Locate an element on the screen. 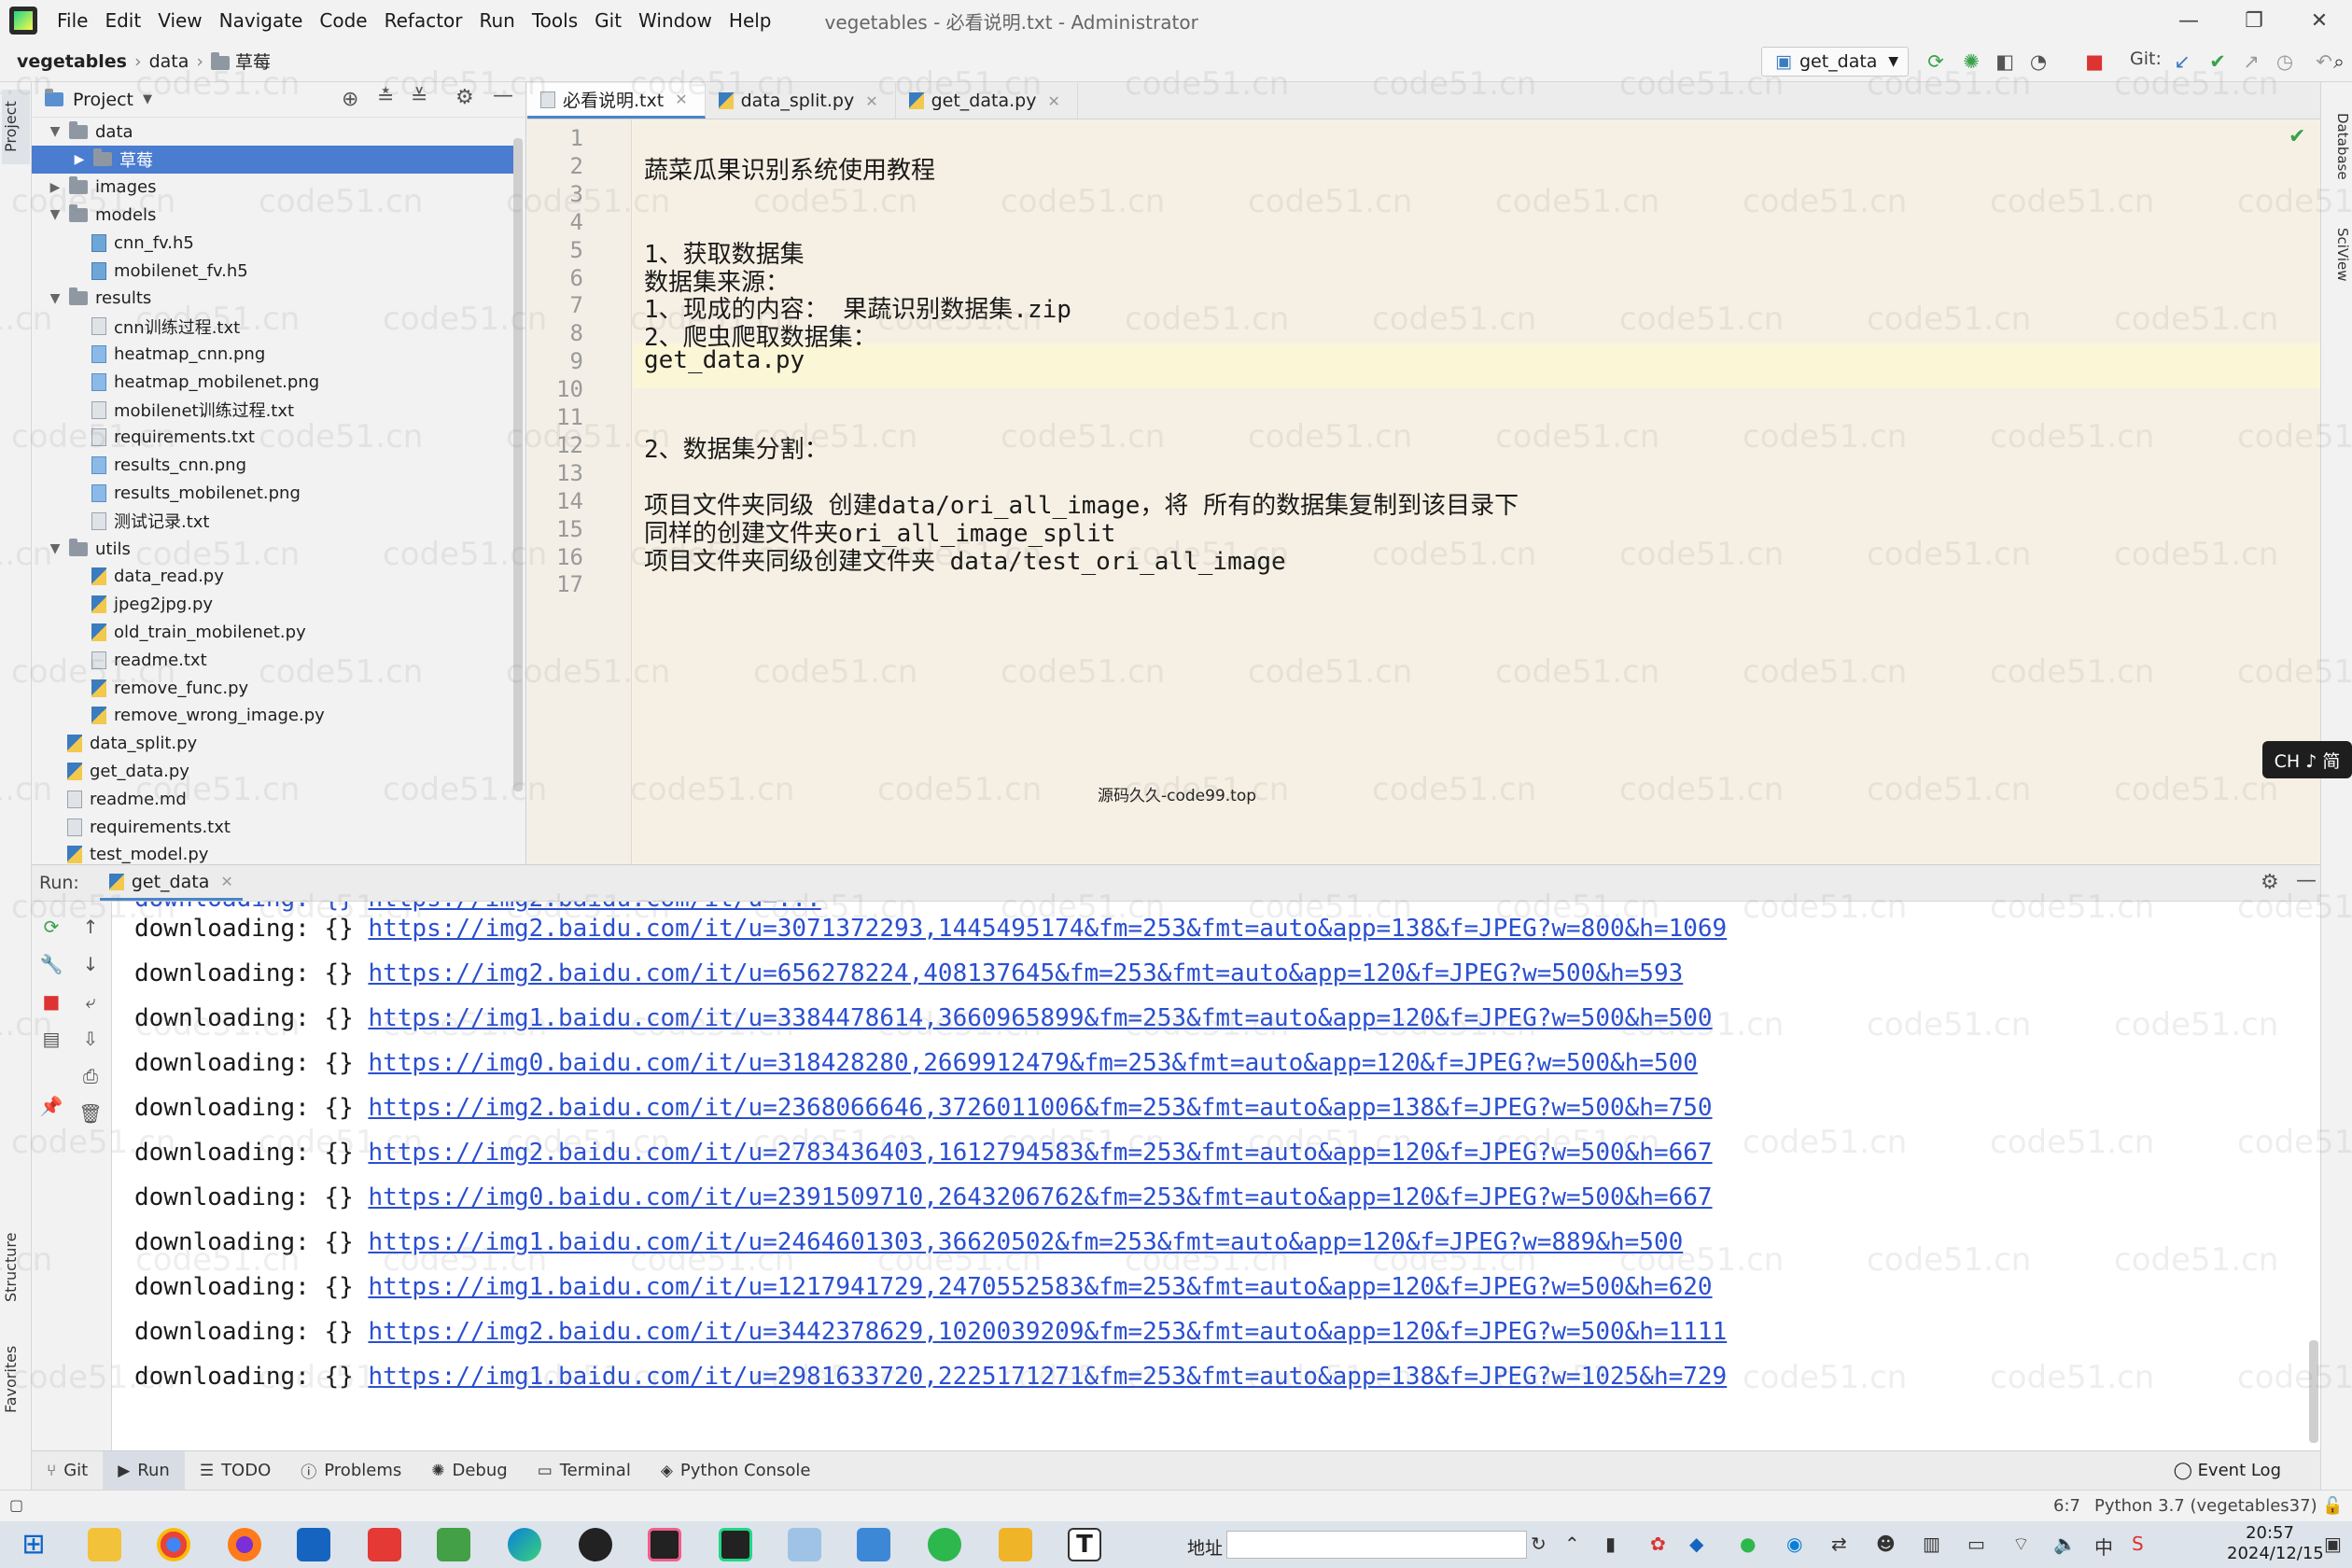  tree-file: data_split.py is located at coordinates (274, 744).